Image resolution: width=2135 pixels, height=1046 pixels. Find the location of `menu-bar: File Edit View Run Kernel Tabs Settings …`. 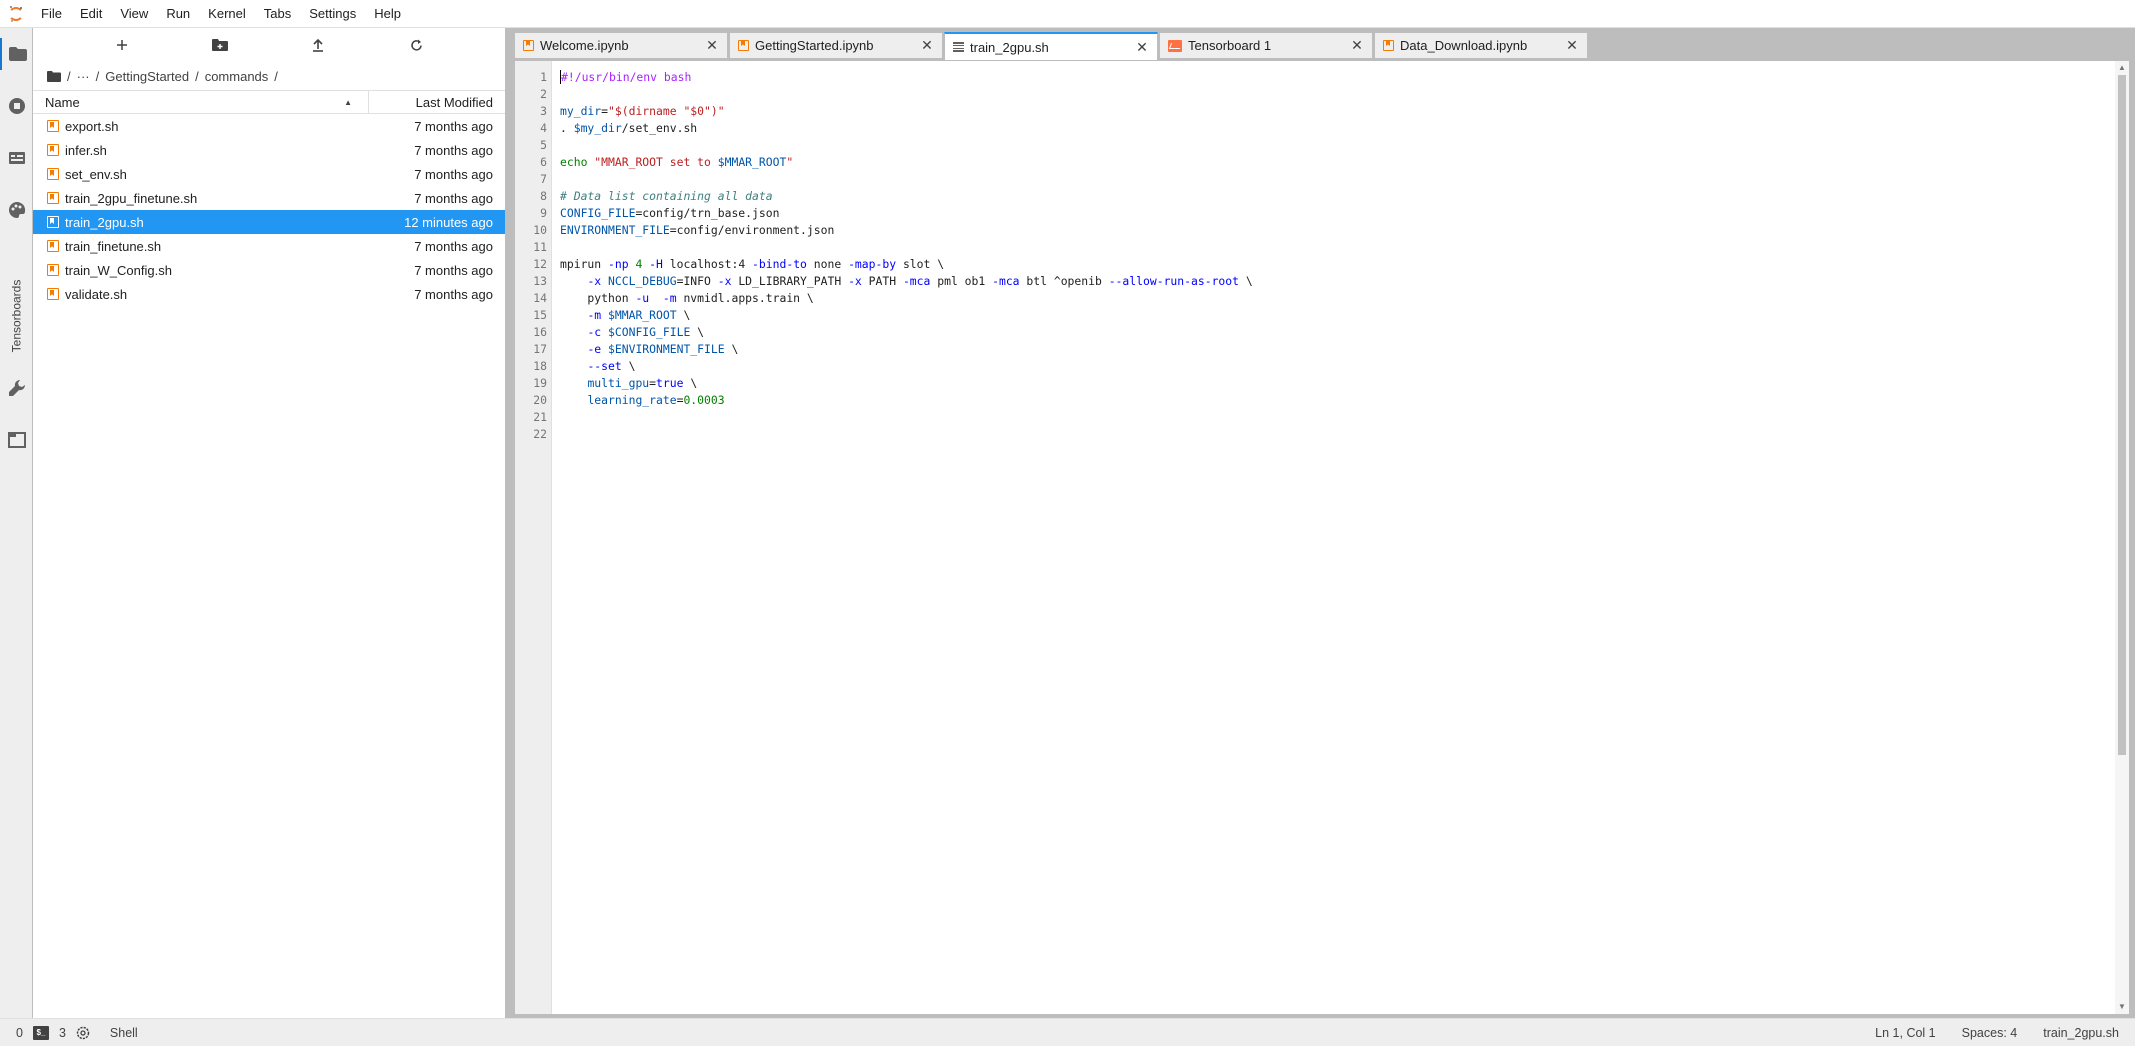

menu-bar: File Edit View Run Kernel Tabs Settings … is located at coordinates (1067, 14).